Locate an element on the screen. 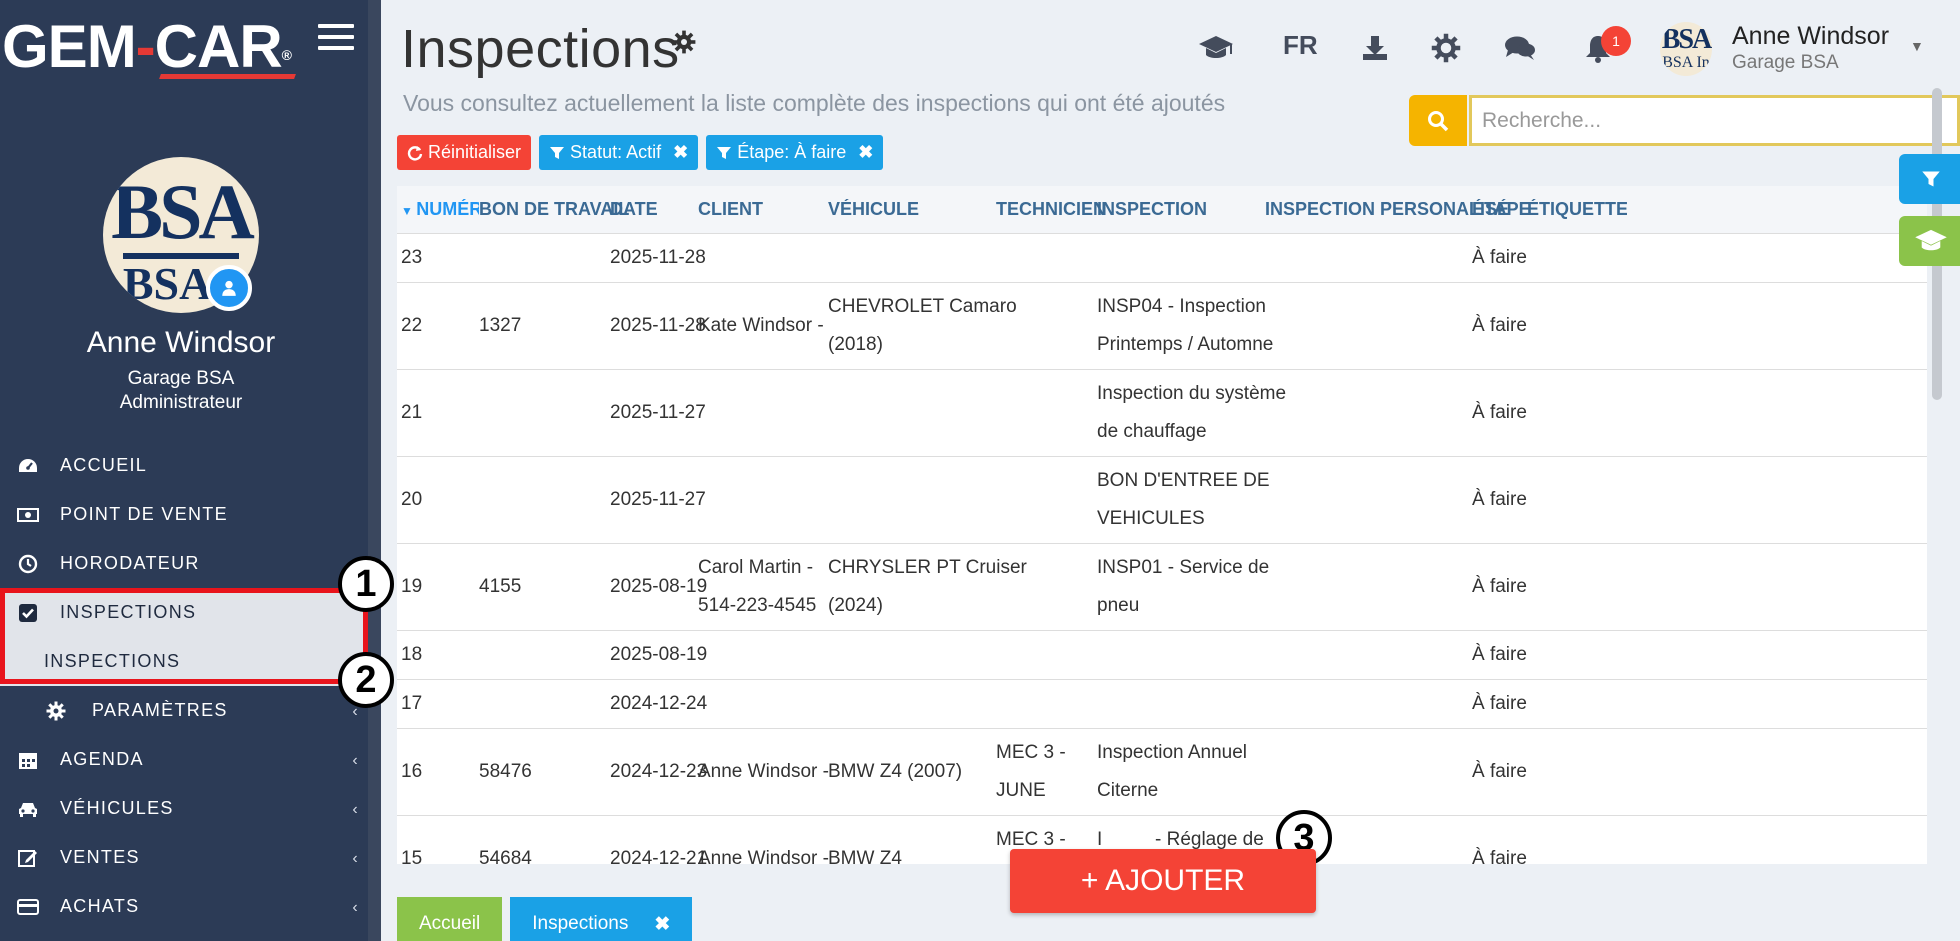 This screenshot has height=941, width=1960. notification-badge: 1 is located at coordinates (1616, 41).